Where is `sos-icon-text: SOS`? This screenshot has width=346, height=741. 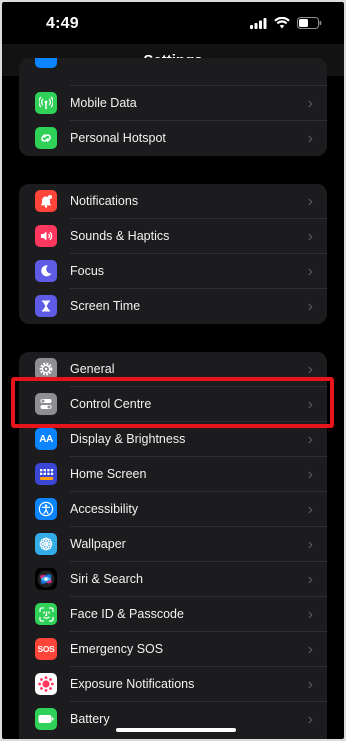
sos-icon-text: SOS is located at coordinates (46, 649).